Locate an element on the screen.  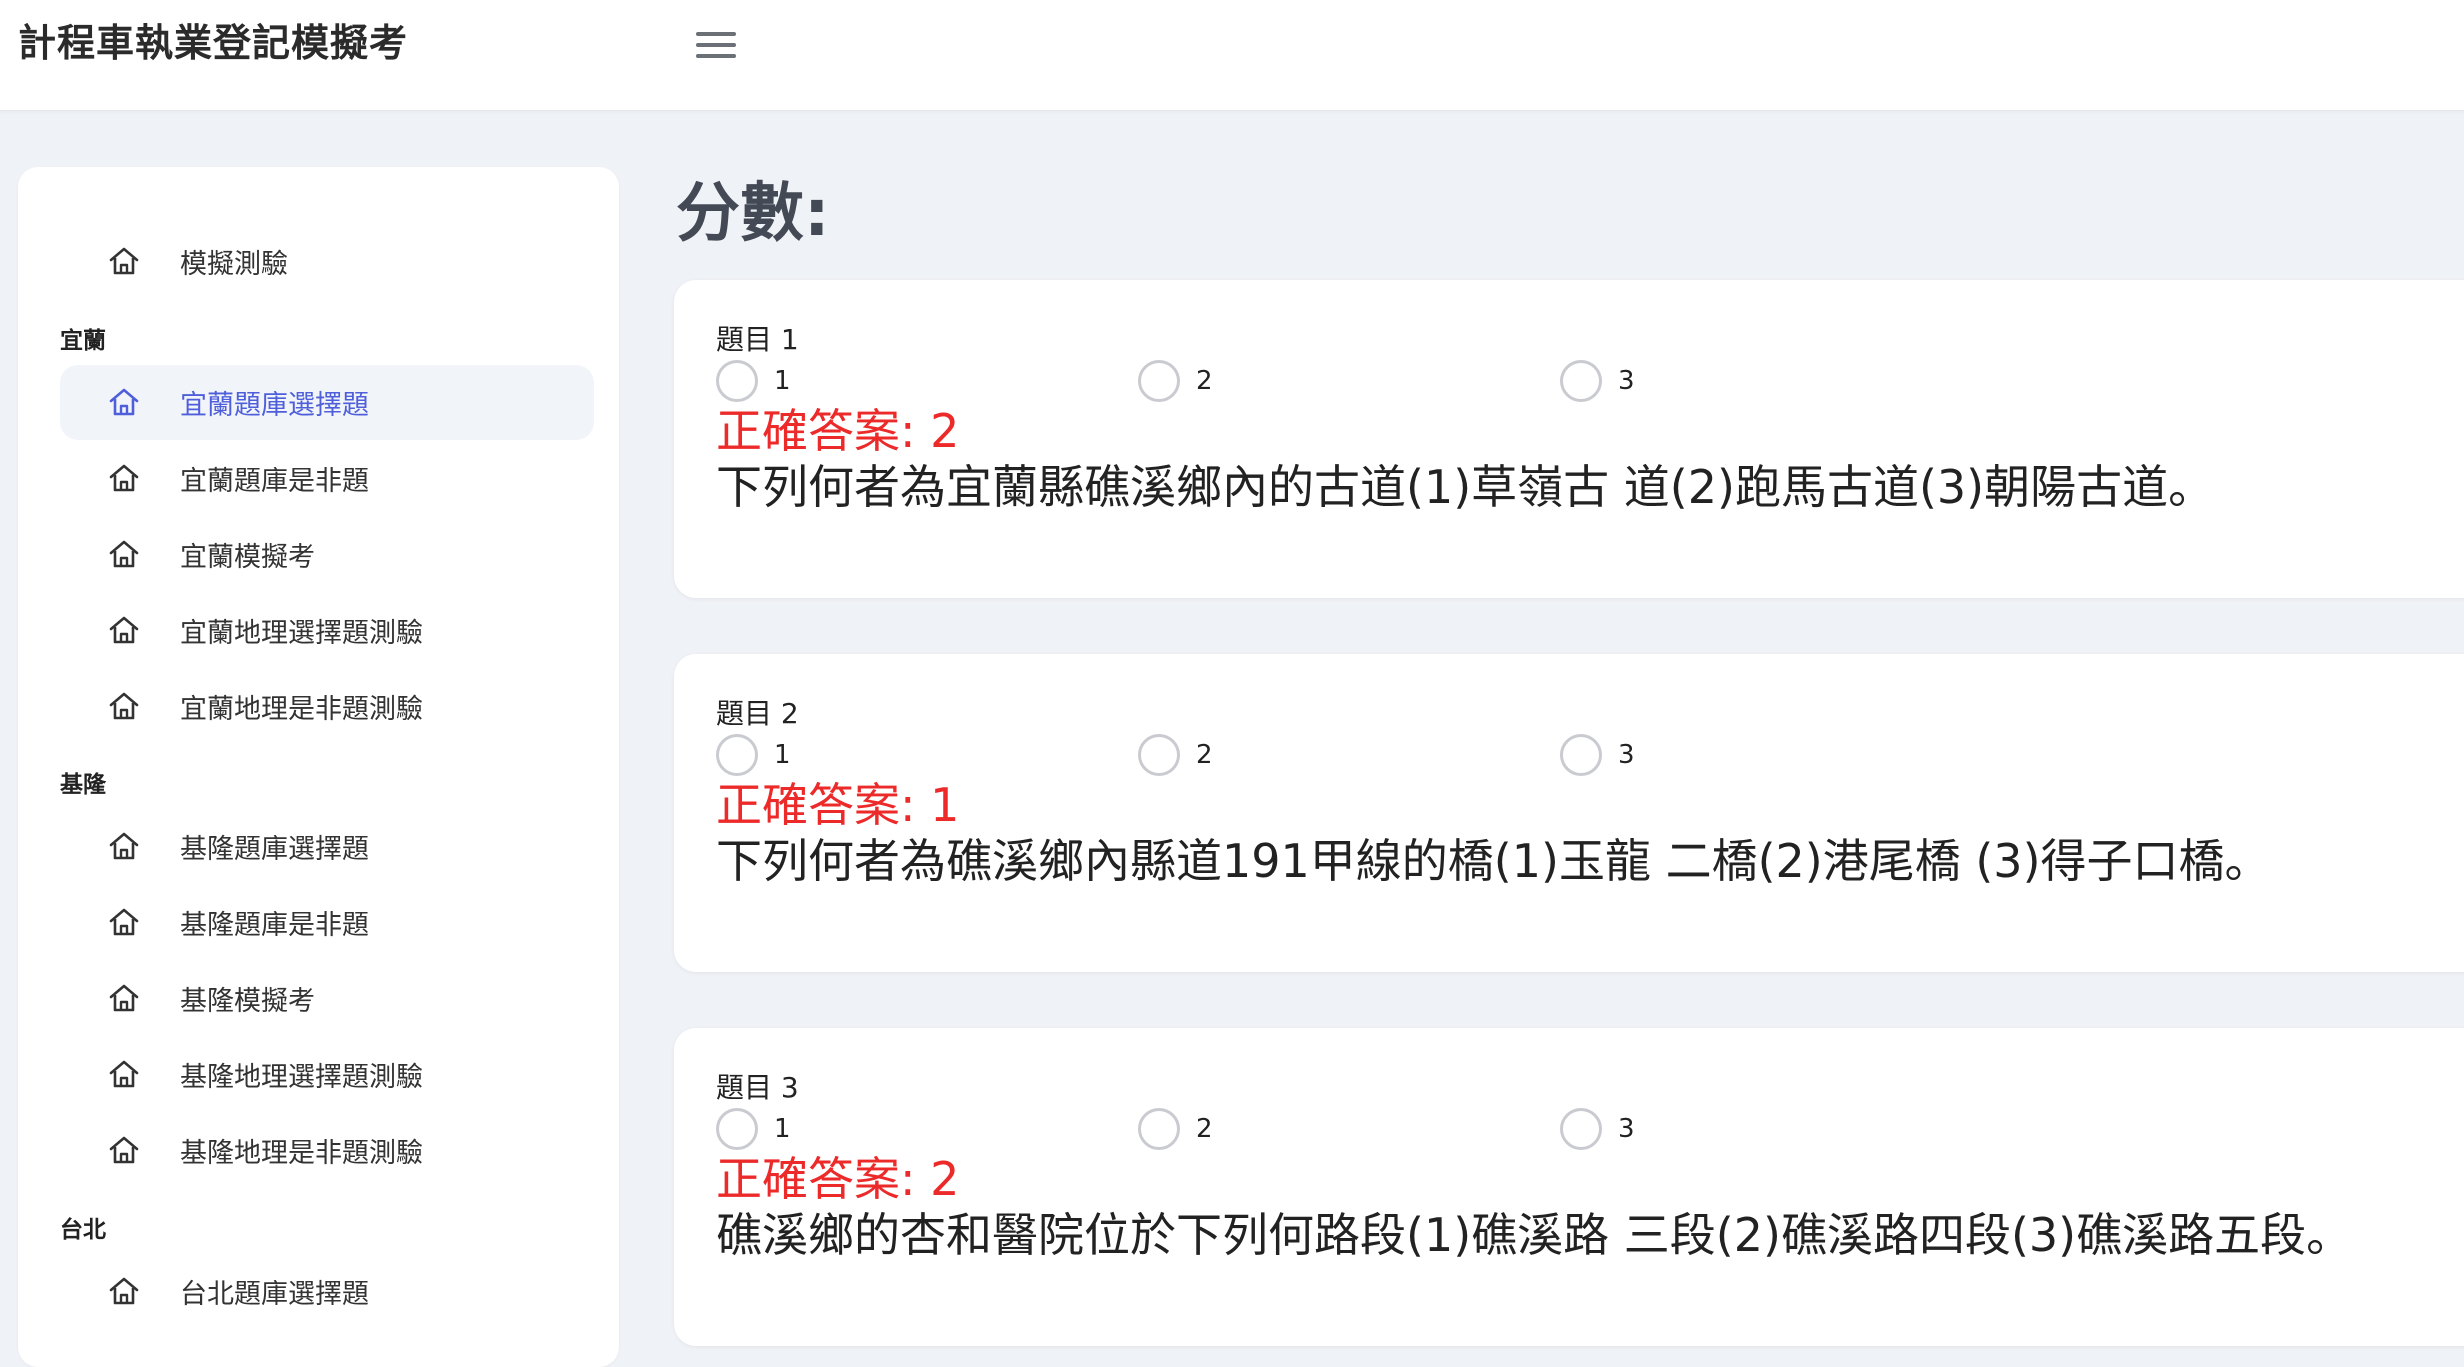
question-title: 題目 3 is located at coordinates (757, 1087).